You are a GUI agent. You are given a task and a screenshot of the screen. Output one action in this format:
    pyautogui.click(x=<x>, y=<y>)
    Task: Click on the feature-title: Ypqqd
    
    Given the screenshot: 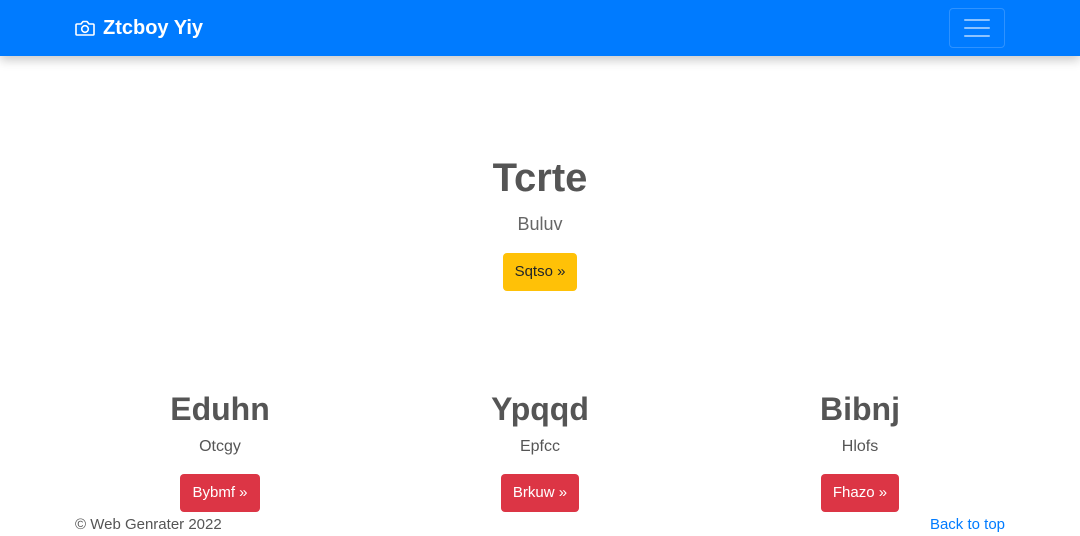 What is the action you would take?
    pyautogui.click(x=540, y=409)
    